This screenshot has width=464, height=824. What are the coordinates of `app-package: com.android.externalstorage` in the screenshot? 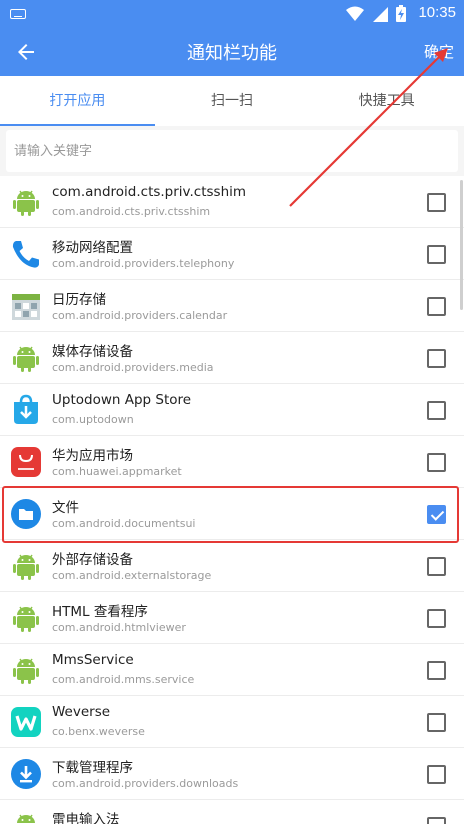 It's located at (132, 575).